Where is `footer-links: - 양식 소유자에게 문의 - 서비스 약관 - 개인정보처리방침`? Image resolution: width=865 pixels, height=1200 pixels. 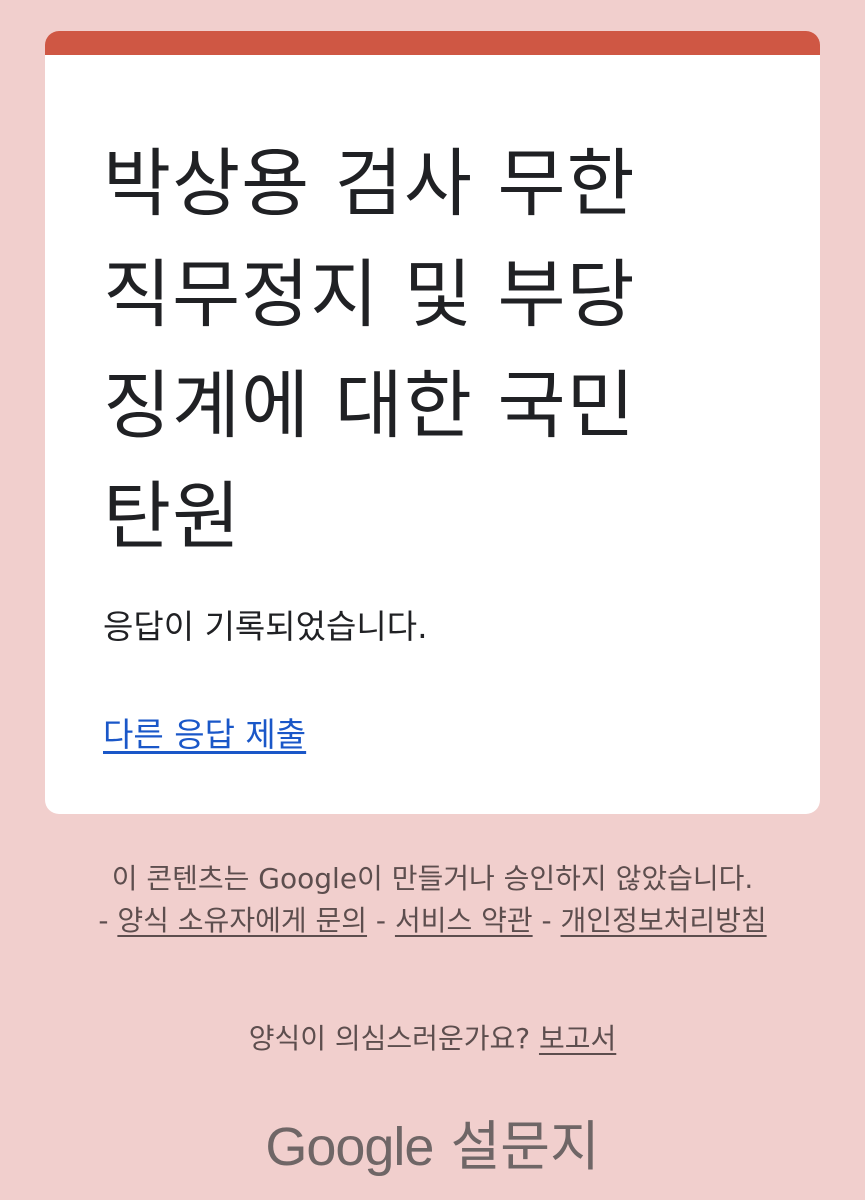
footer-links: - 양식 소유자에게 문의 - 서비스 약관 - 개인정보처리방침 is located at coordinates (432, 921).